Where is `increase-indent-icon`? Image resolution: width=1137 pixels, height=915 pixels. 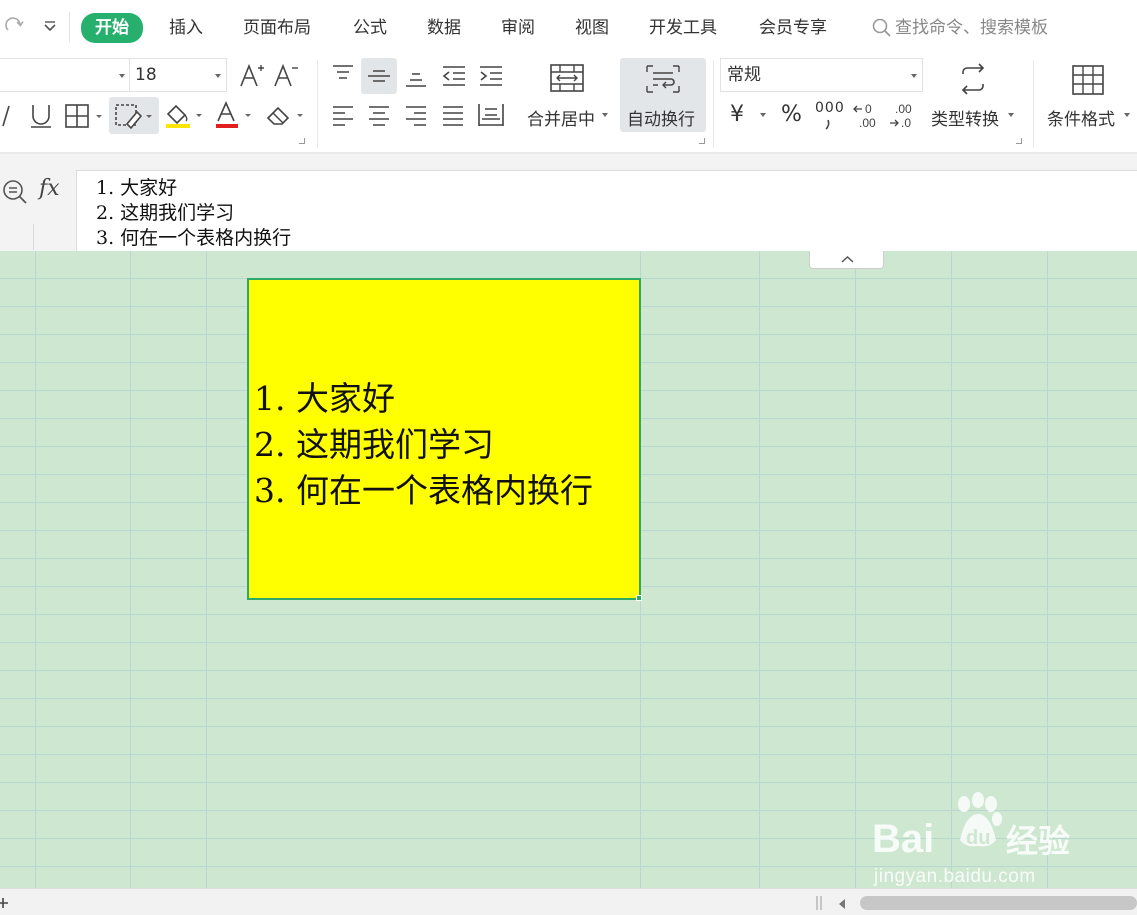
increase-indent-icon is located at coordinates (491, 78).